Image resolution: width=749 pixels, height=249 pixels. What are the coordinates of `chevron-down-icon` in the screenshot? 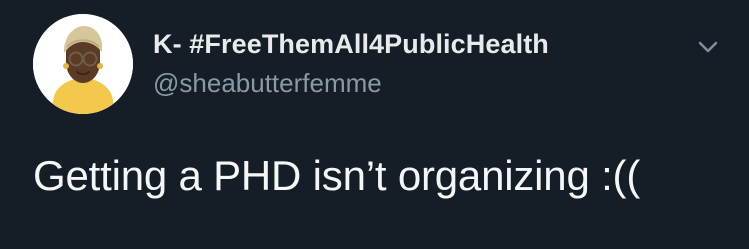 It's located at (708, 47).